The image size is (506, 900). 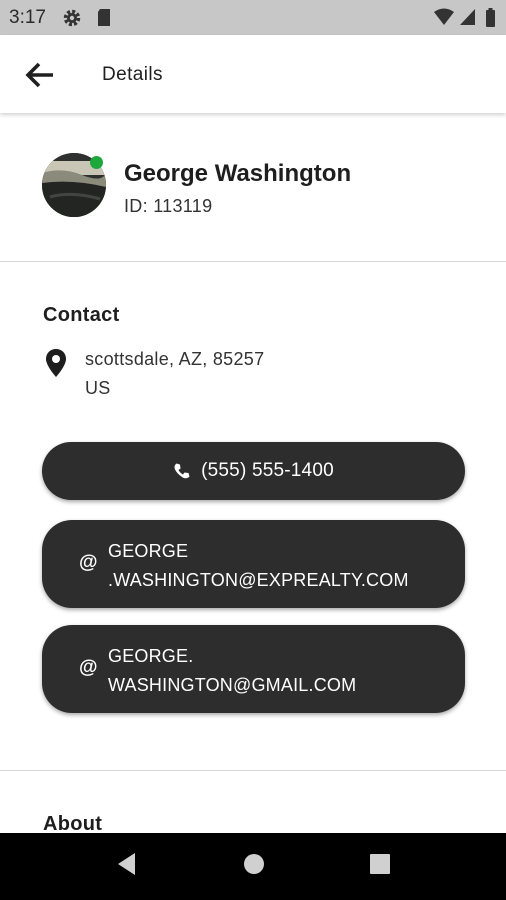 I want to click on recents-square-icon, so click(x=380, y=864).